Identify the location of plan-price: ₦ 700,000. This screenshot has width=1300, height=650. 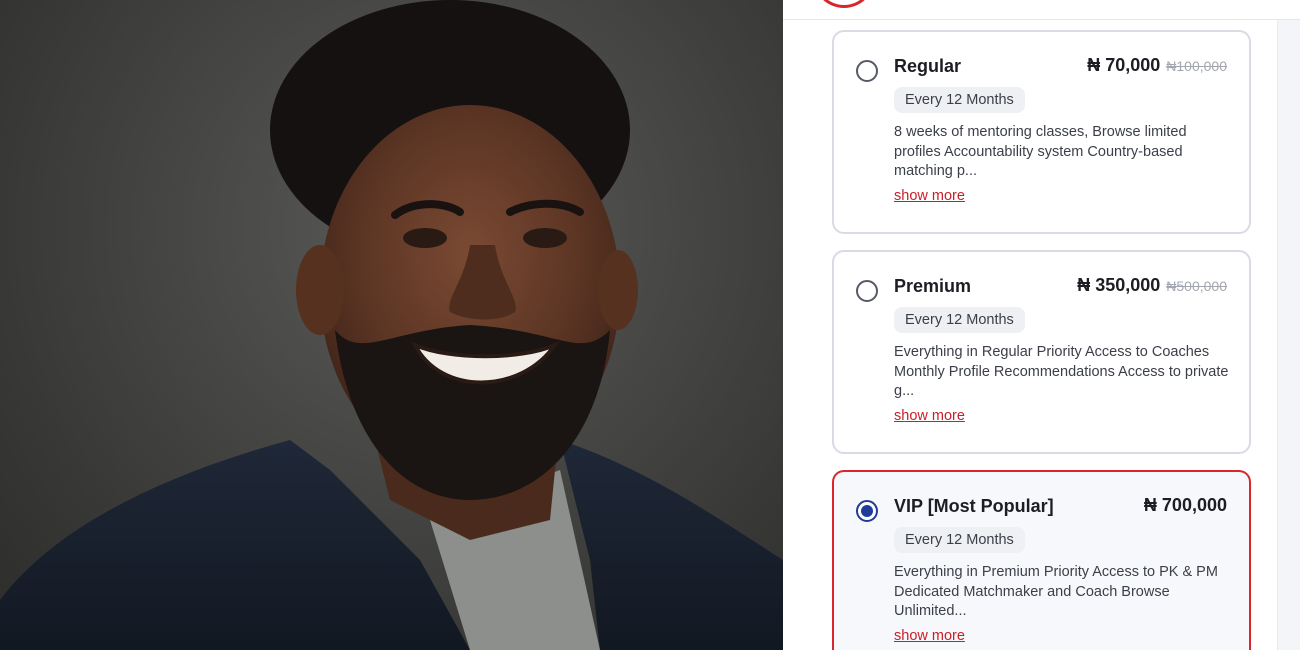
(1185, 505).